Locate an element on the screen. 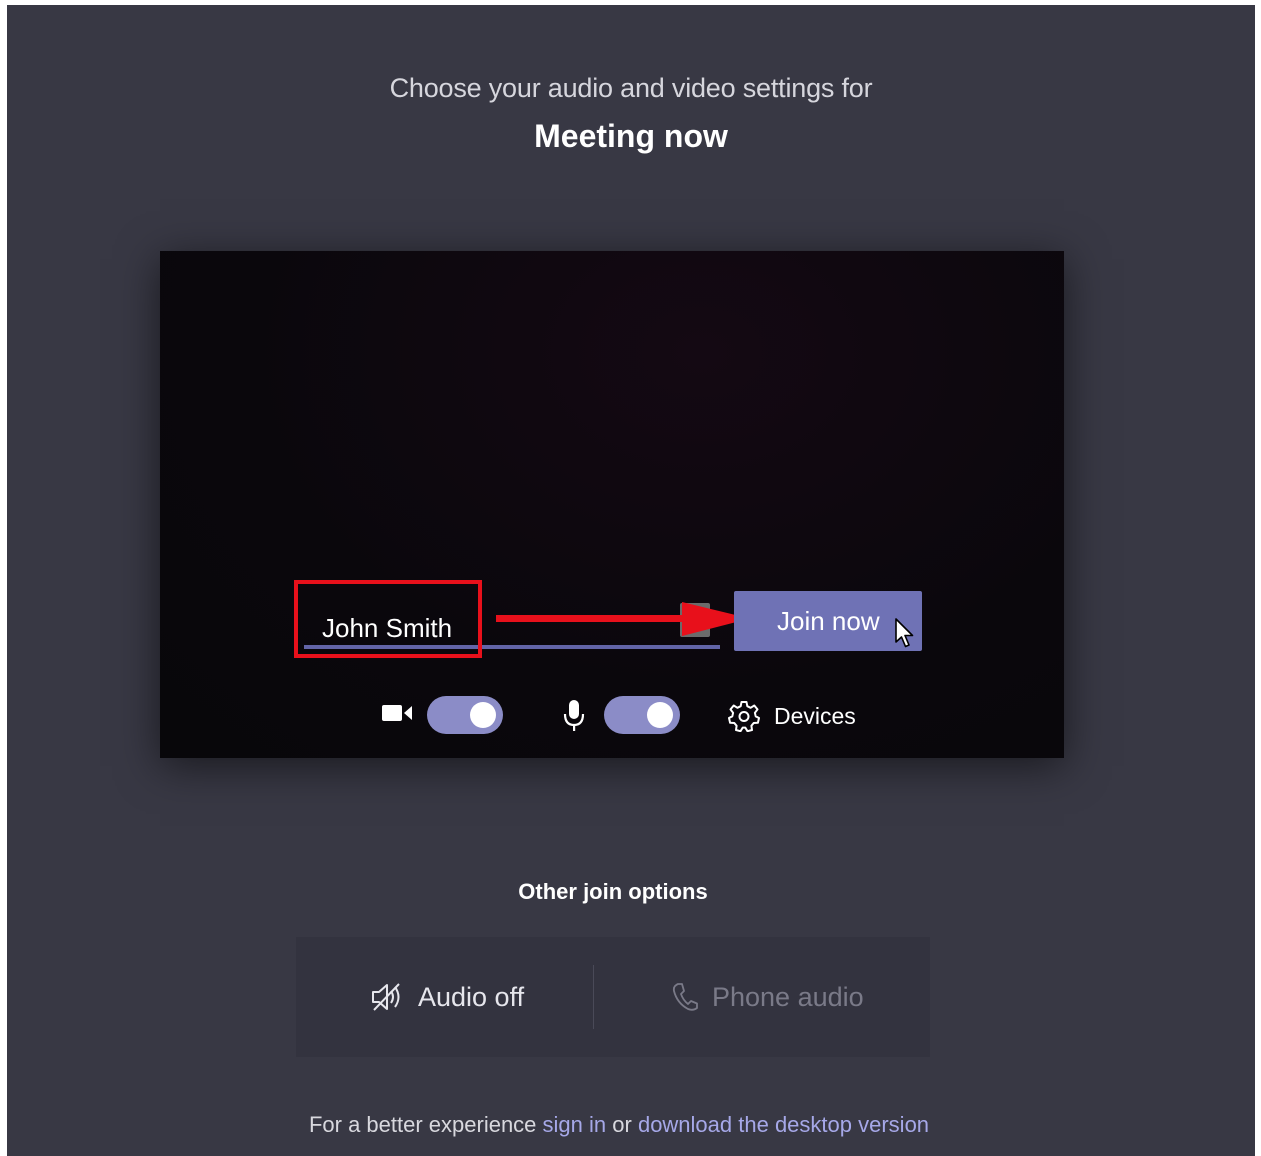 This screenshot has width=1261, height=1156. camera-icon is located at coordinates (397, 713).